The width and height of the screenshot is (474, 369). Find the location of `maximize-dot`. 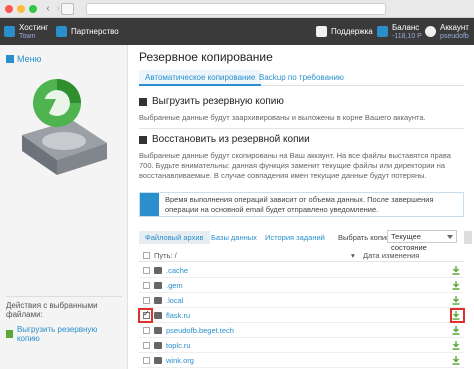

maximize-dot is located at coordinates (33, 9).